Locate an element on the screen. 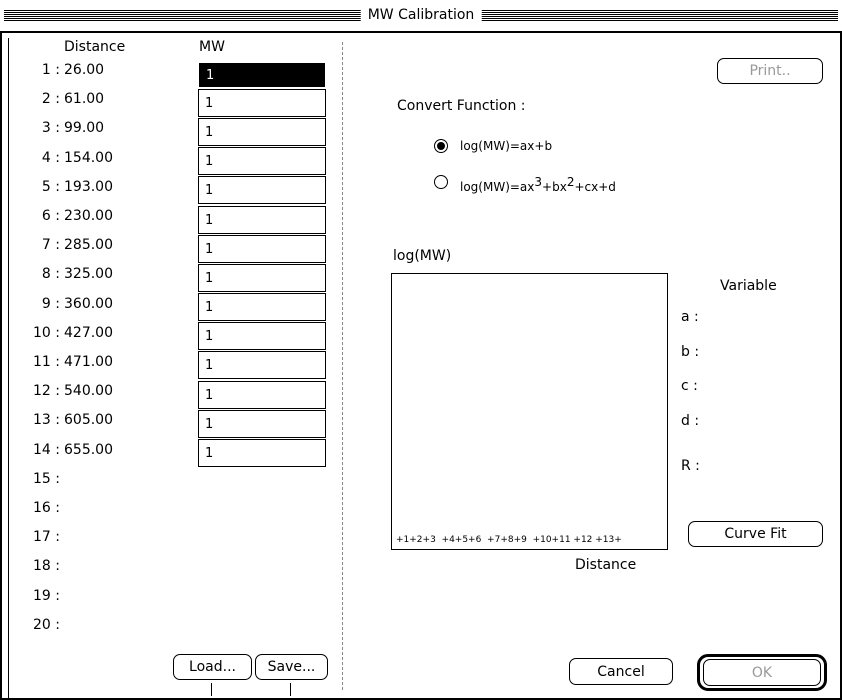 Image resolution: width=842 pixels, height=700 pixels. row-number: 10 : is located at coordinates (46, 333).